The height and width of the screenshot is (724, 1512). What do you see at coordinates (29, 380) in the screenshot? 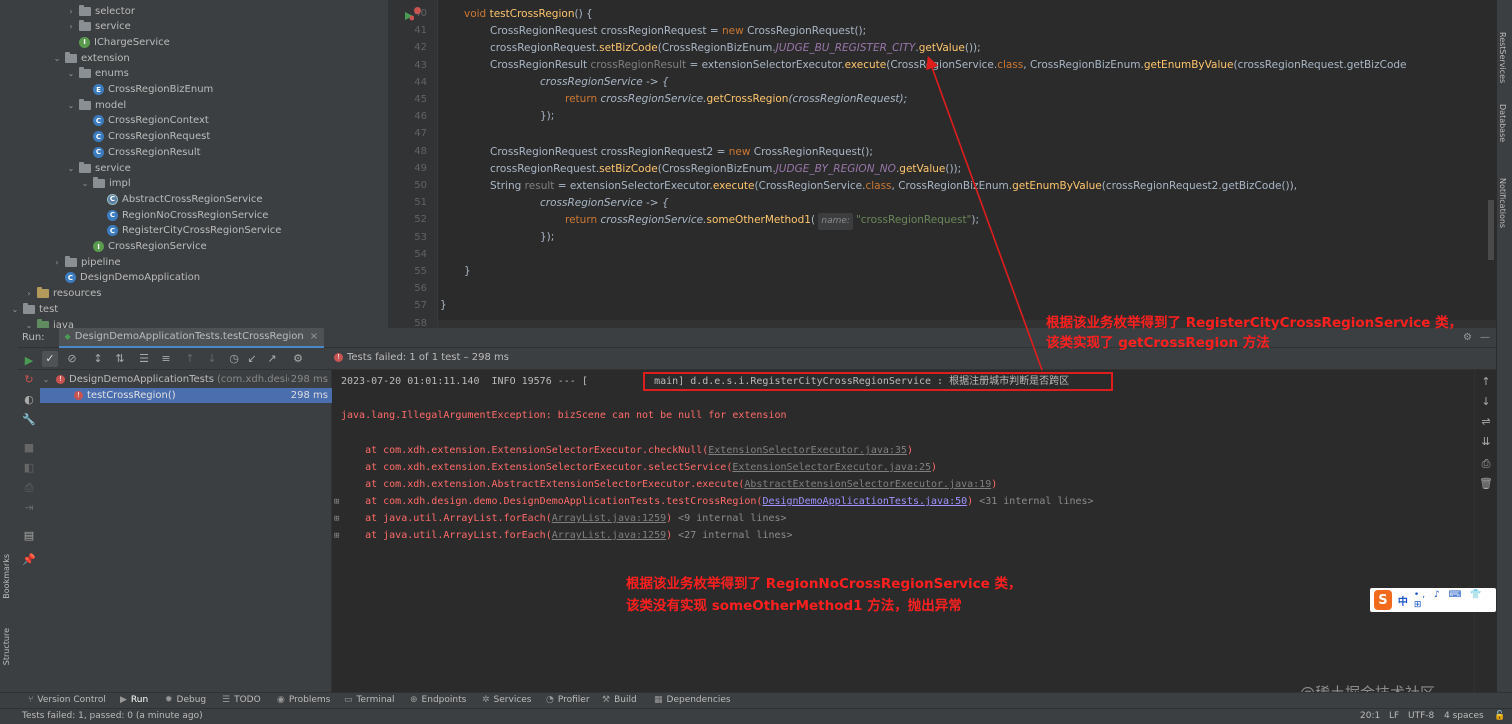
I see `rerun-failed-icon: ↻` at bounding box center [29, 380].